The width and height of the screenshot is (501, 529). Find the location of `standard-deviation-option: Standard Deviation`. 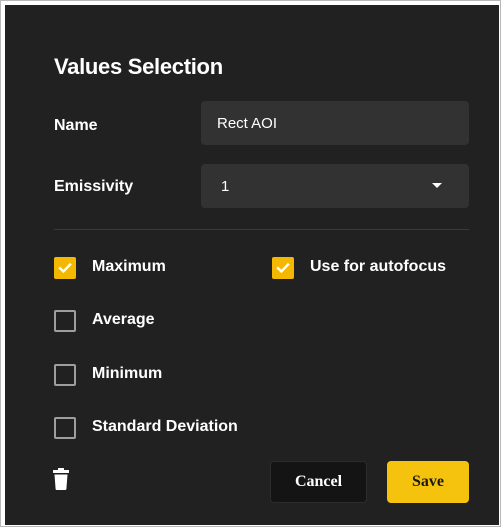

standard-deviation-option: Standard Deviation is located at coordinates (154, 428).